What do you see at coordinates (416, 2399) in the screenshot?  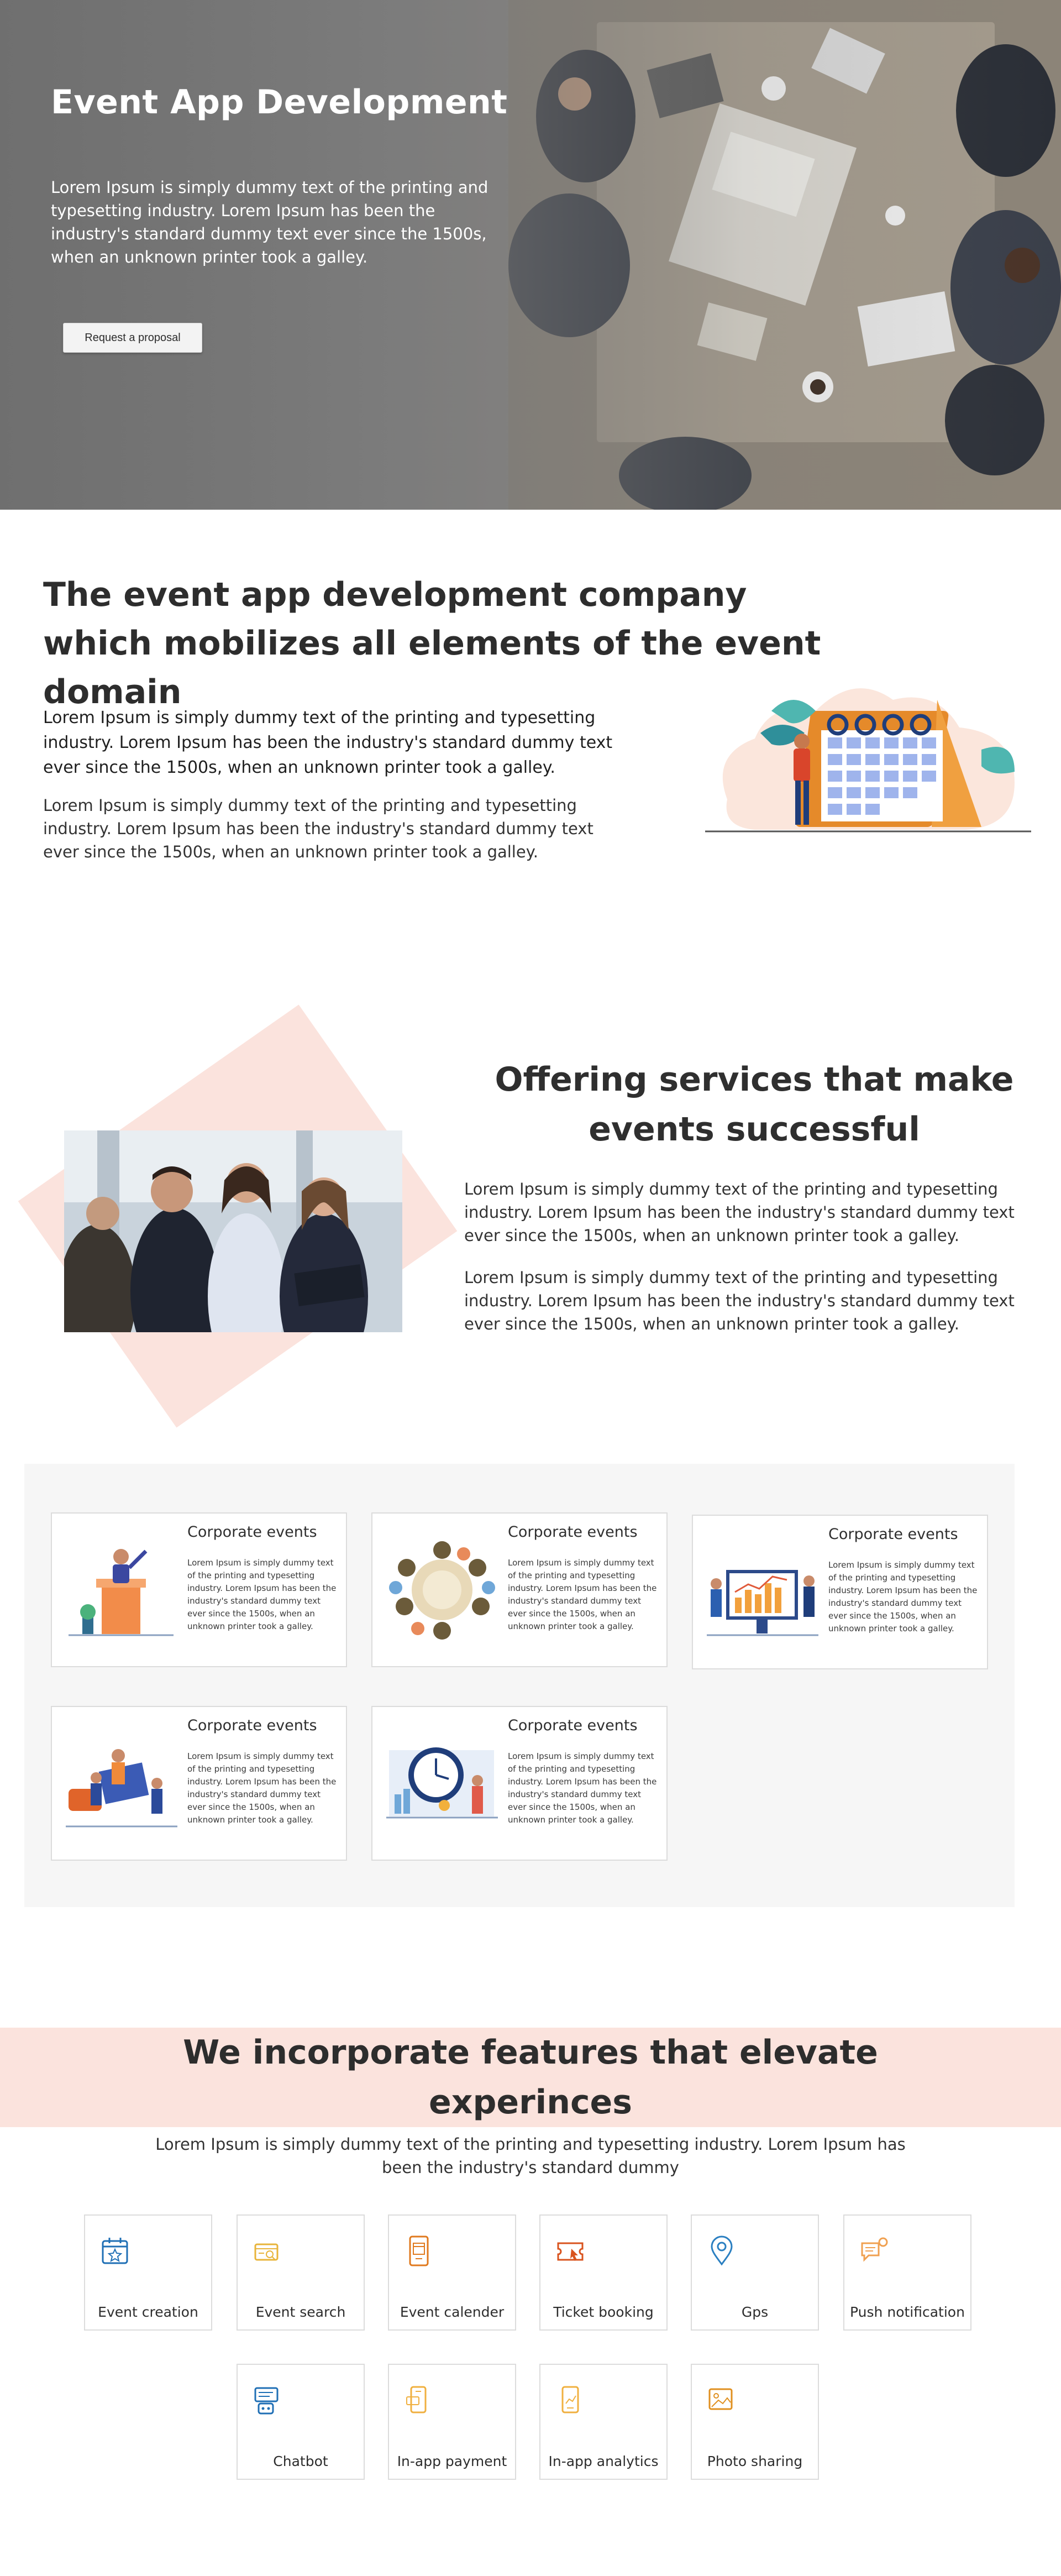 I see `phone-payment-icon` at bounding box center [416, 2399].